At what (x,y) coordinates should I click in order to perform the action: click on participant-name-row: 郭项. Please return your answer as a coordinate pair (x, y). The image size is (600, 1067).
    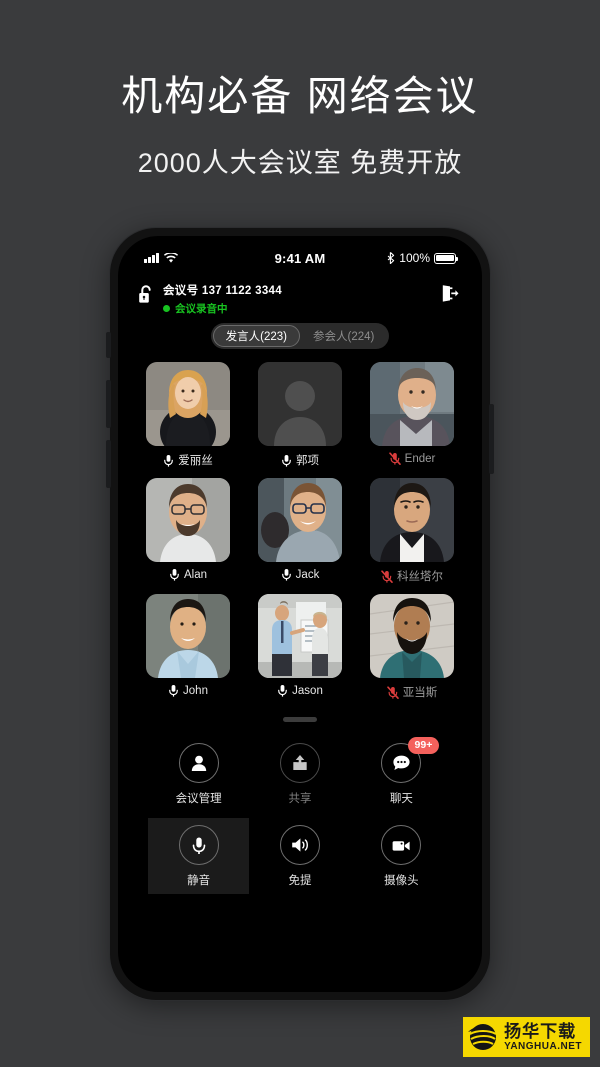
    Looking at the image, I should click on (300, 460).